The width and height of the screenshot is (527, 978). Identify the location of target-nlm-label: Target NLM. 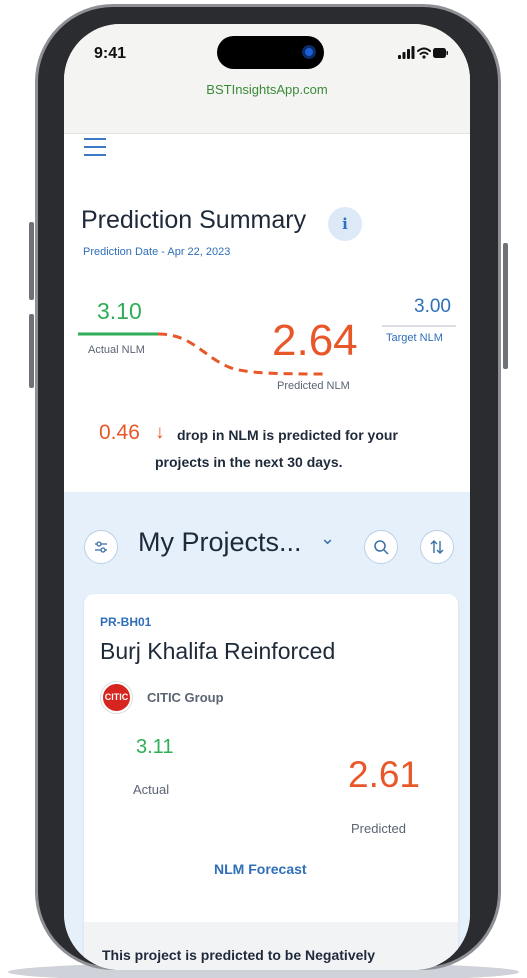
(414, 338).